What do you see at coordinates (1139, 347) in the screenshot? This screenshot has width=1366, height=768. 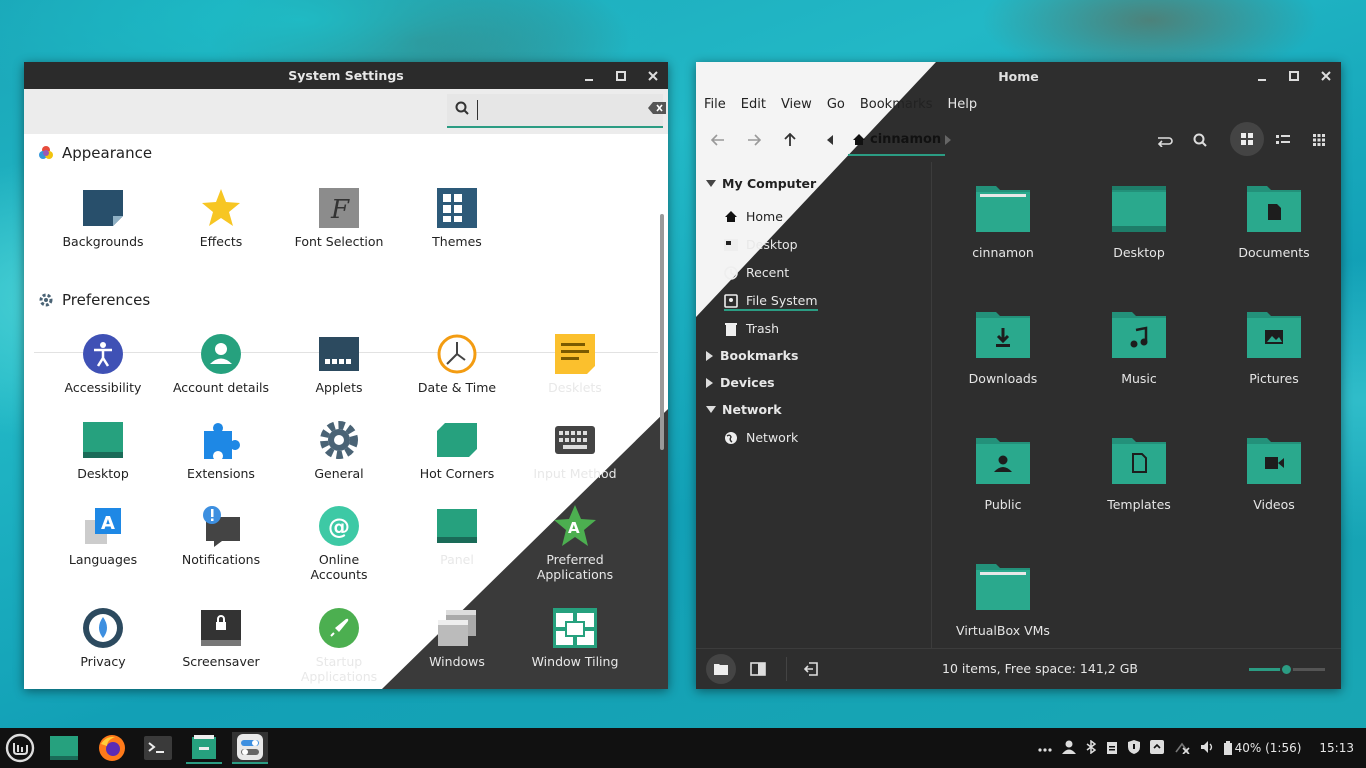 I see `folder-music: Music` at bounding box center [1139, 347].